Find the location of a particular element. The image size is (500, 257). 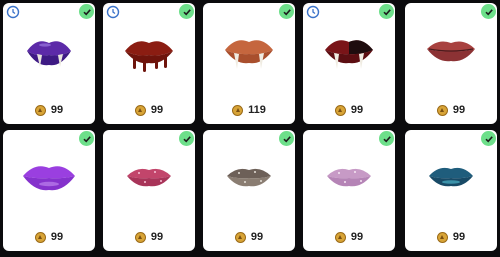

price-tag: 119 is located at coordinates (249, 110).